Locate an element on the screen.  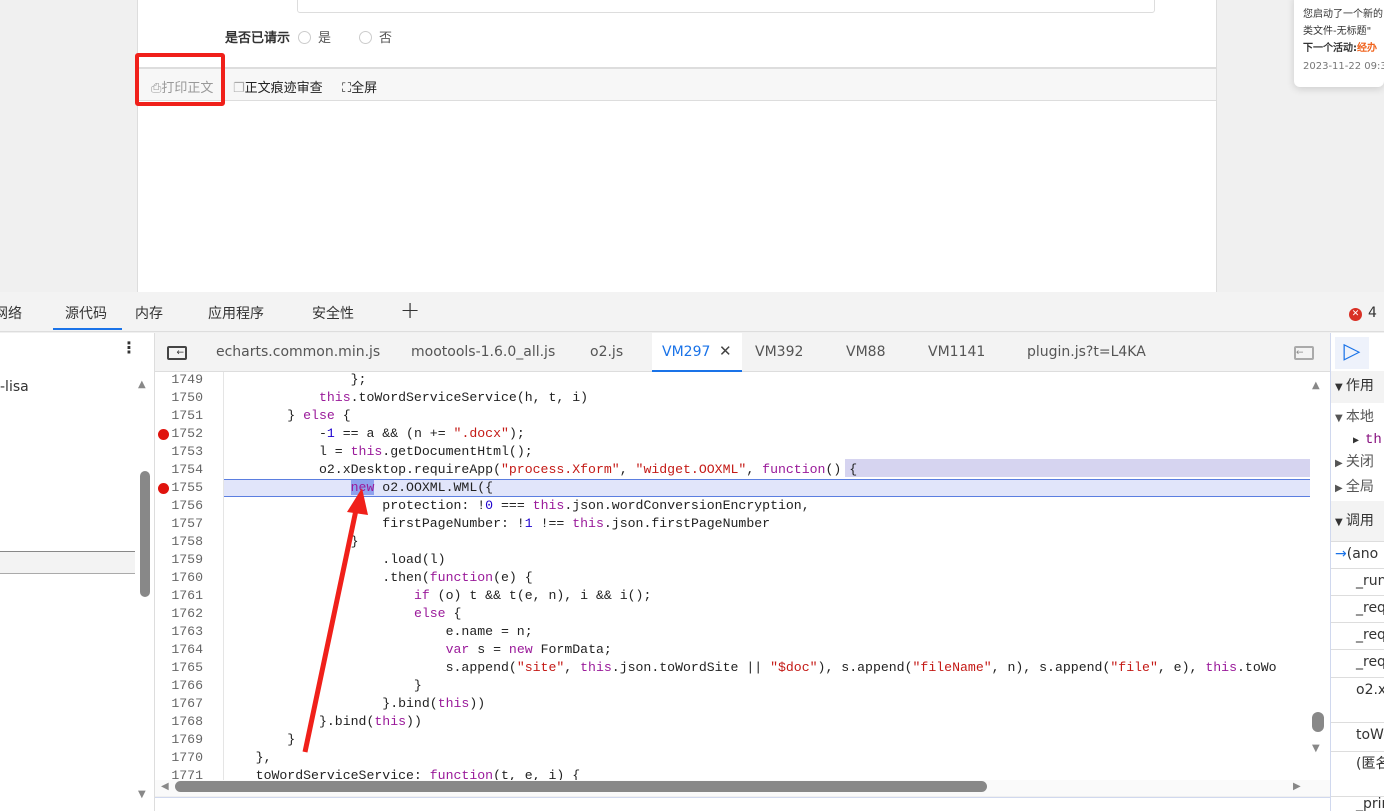
call-frame: o2.xl is located at coordinates (1357, 700).